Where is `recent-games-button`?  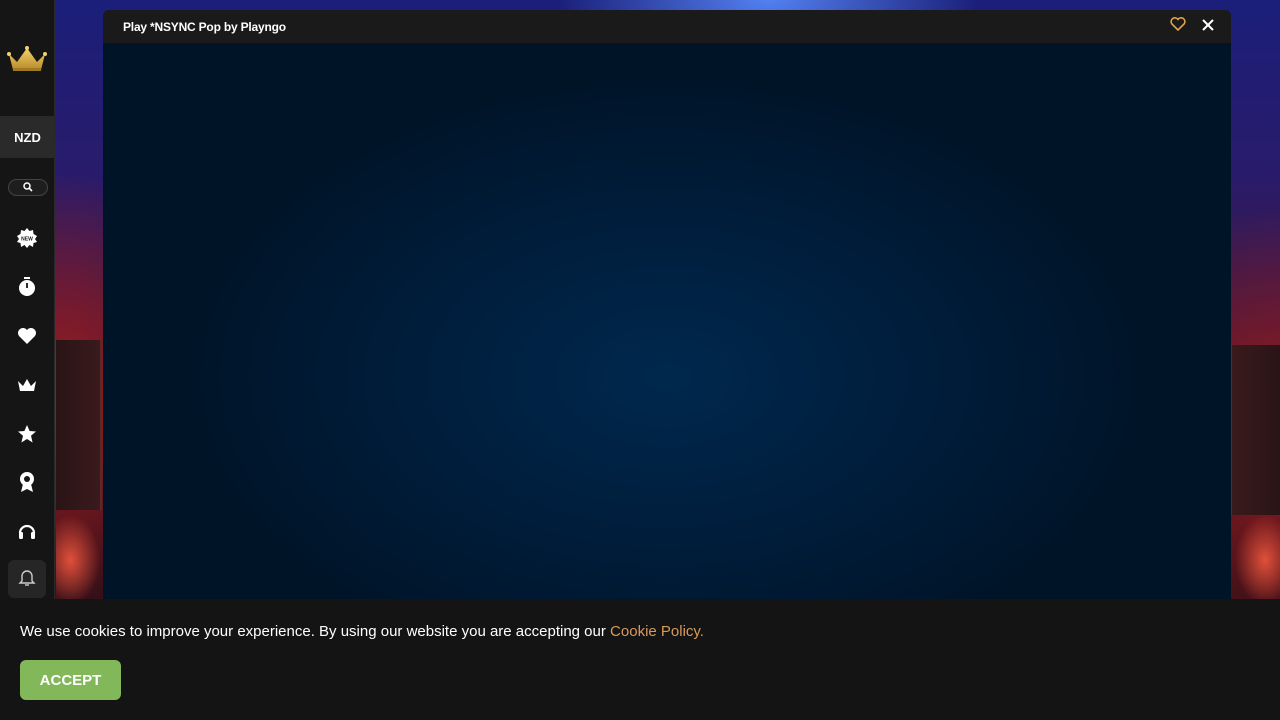 recent-games-button is located at coordinates (27, 289).